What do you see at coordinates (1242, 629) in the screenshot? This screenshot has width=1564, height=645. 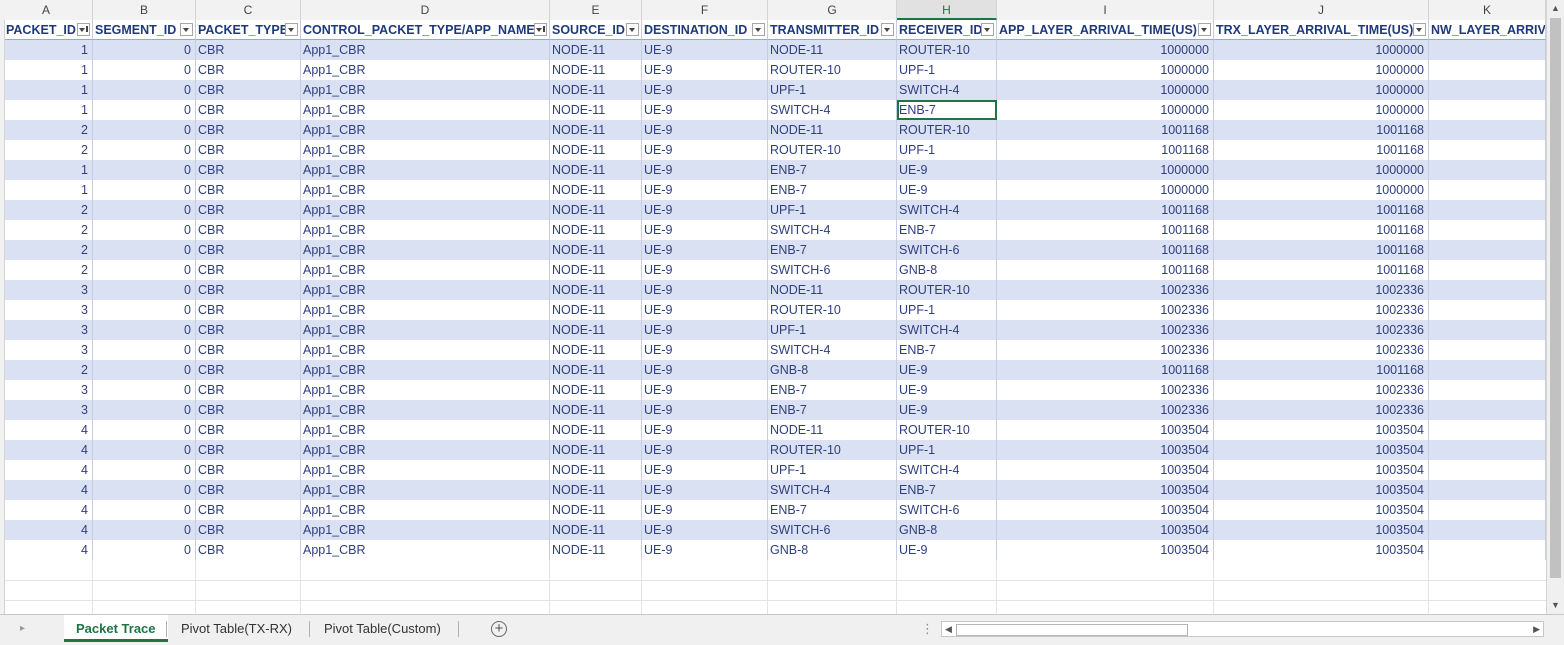 I see `horizontal-scrollbar: ◀ ▶` at bounding box center [1242, 629].